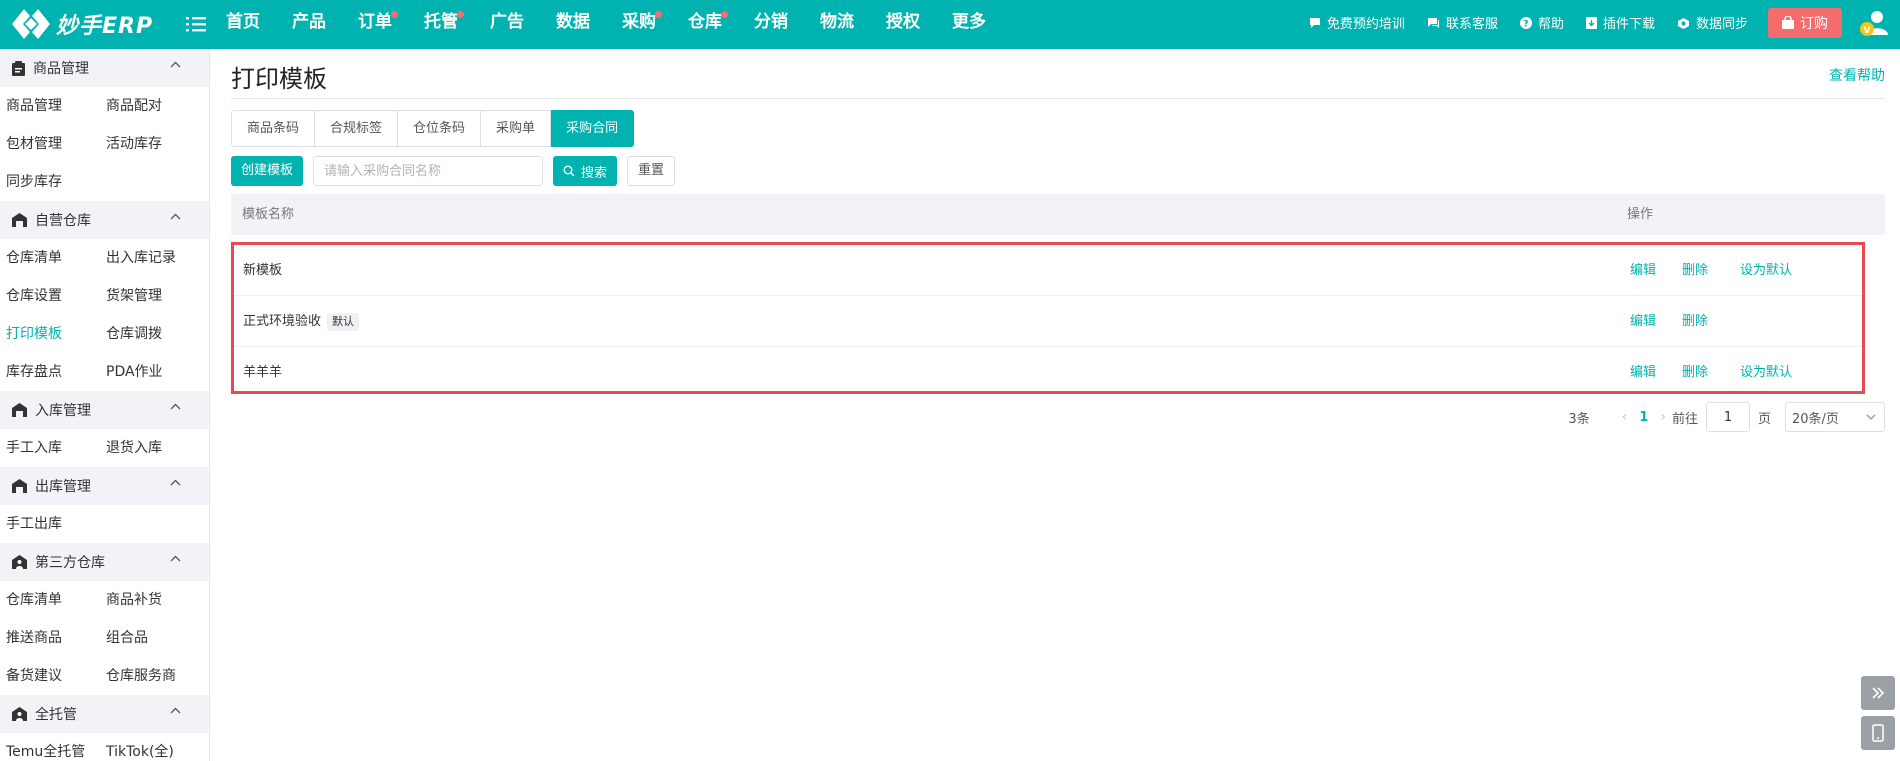 The image size is (1900, 761). What do you see at coordinates (50, 182) in the screenshot?
I see `sidebar-link: 同步库存` at bounding box center [50, 182].